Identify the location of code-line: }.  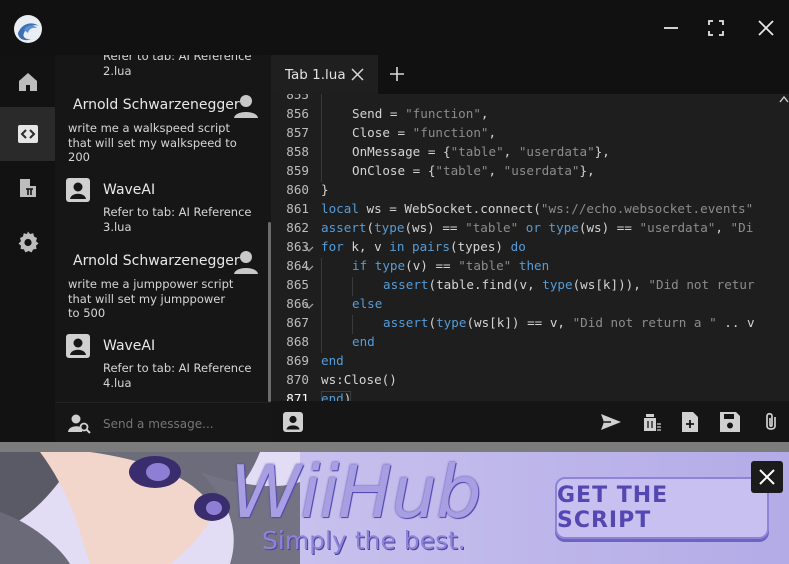
(325, 189).